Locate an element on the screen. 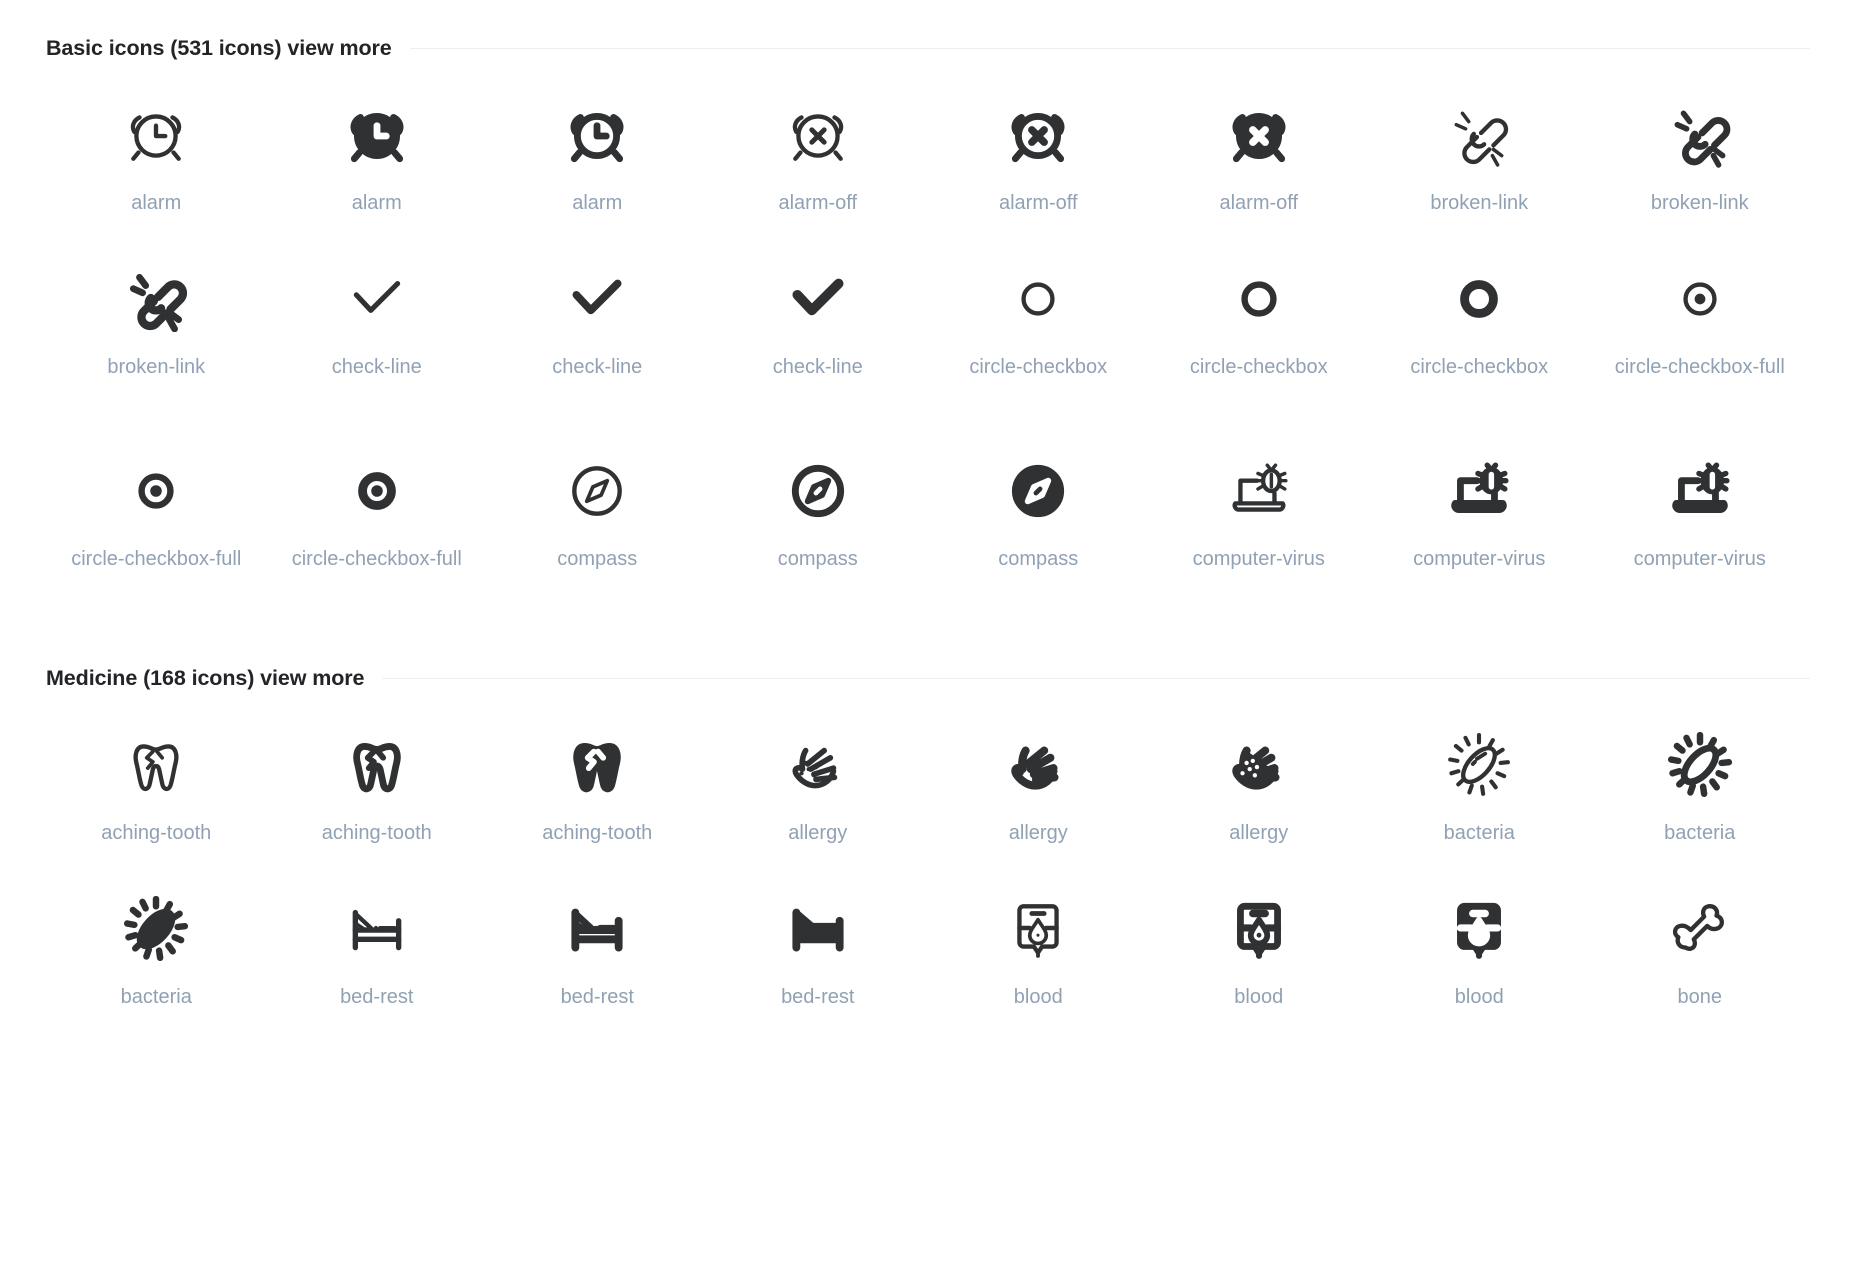  icon-label: computer-virus is located at coordinates (1258, 559).